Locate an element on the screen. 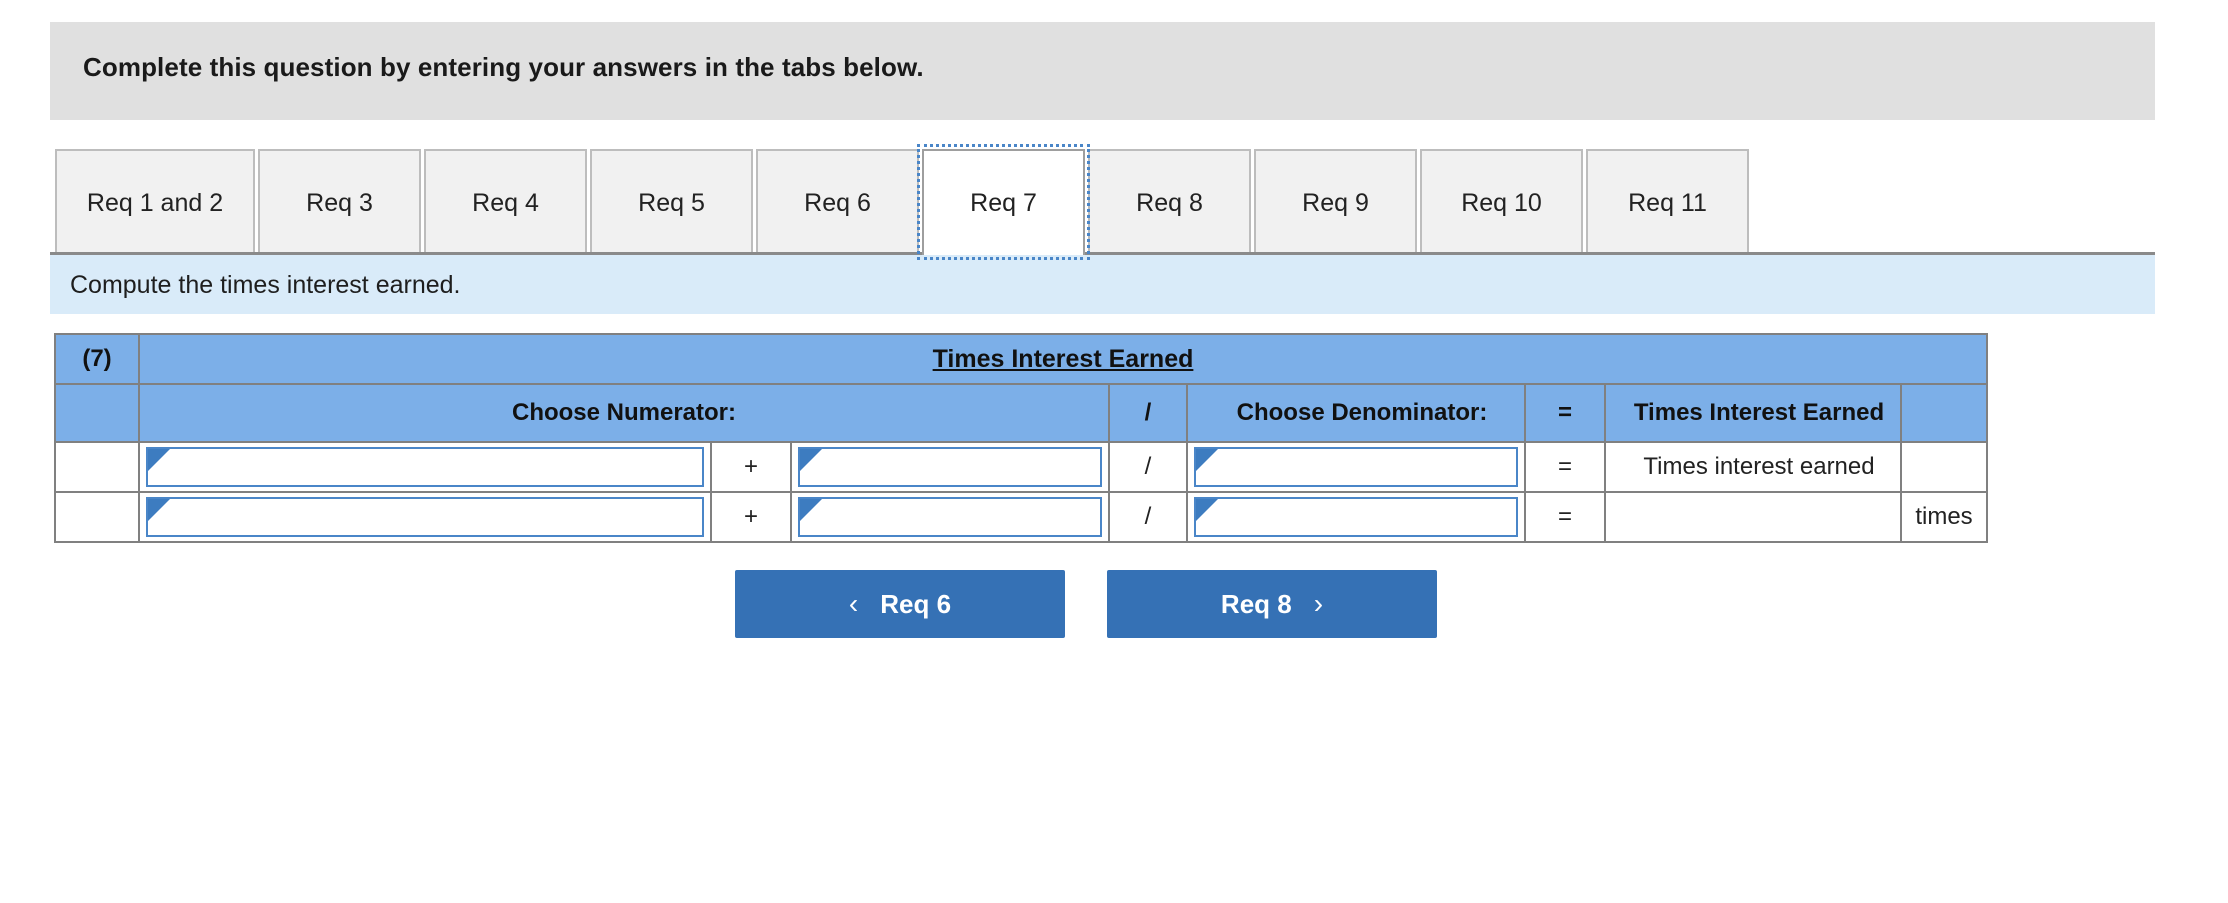  header-slash: / is located at coordinates (1148, 413).